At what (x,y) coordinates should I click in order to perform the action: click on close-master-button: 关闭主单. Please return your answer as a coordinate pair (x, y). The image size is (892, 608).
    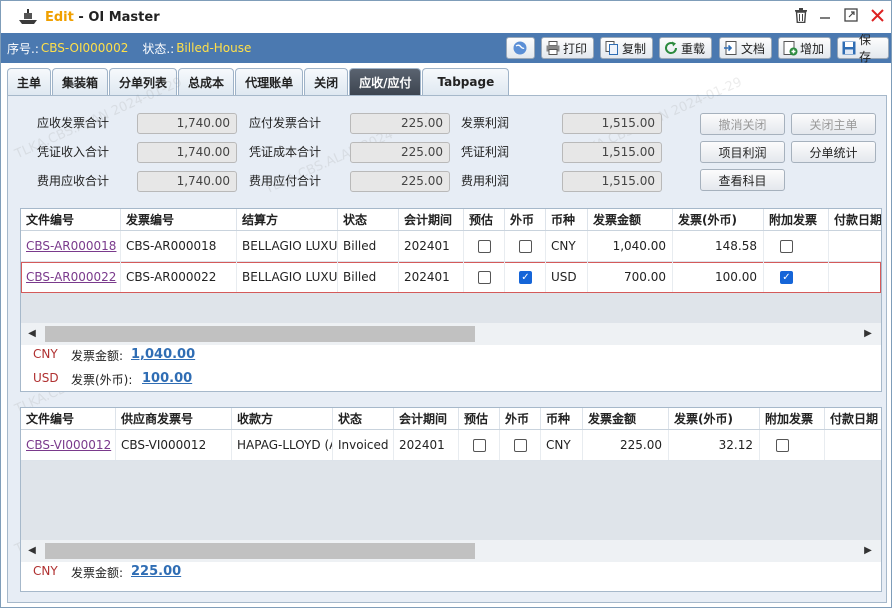
    Looking at the image, I should click on (833, 124).